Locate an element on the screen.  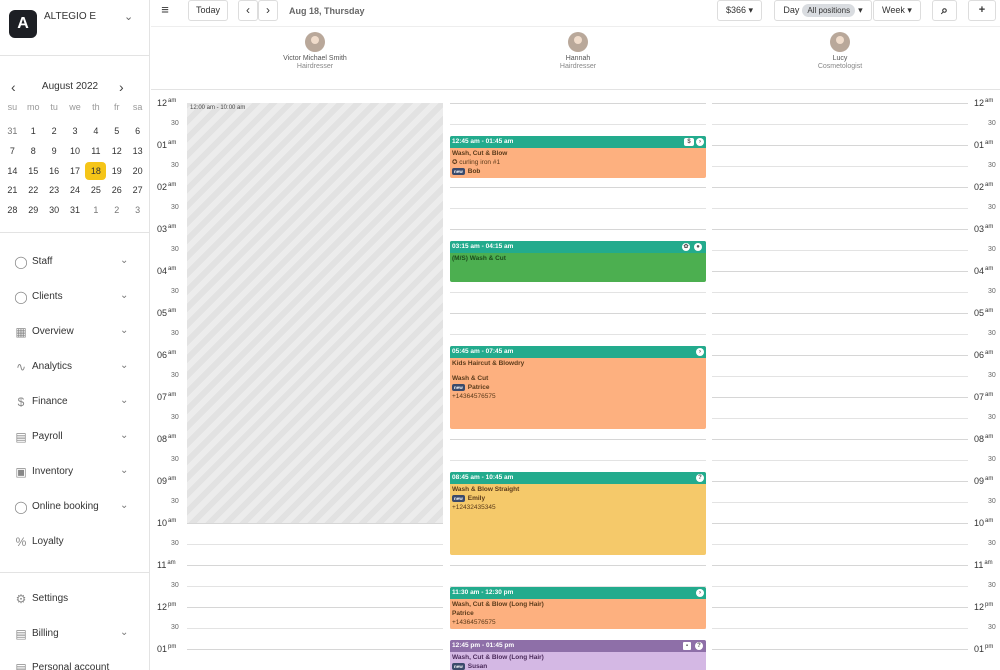
staff-column-header: Victor Michael Smith Hairdresser is located at coordinates (315, 51).